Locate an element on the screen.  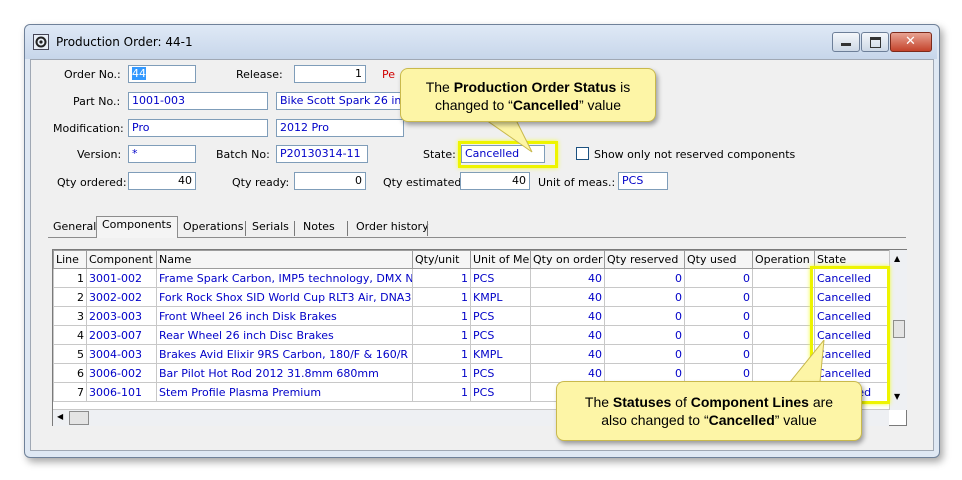
scroll-left-icon: ◀ is located at coordinates (60, 416).